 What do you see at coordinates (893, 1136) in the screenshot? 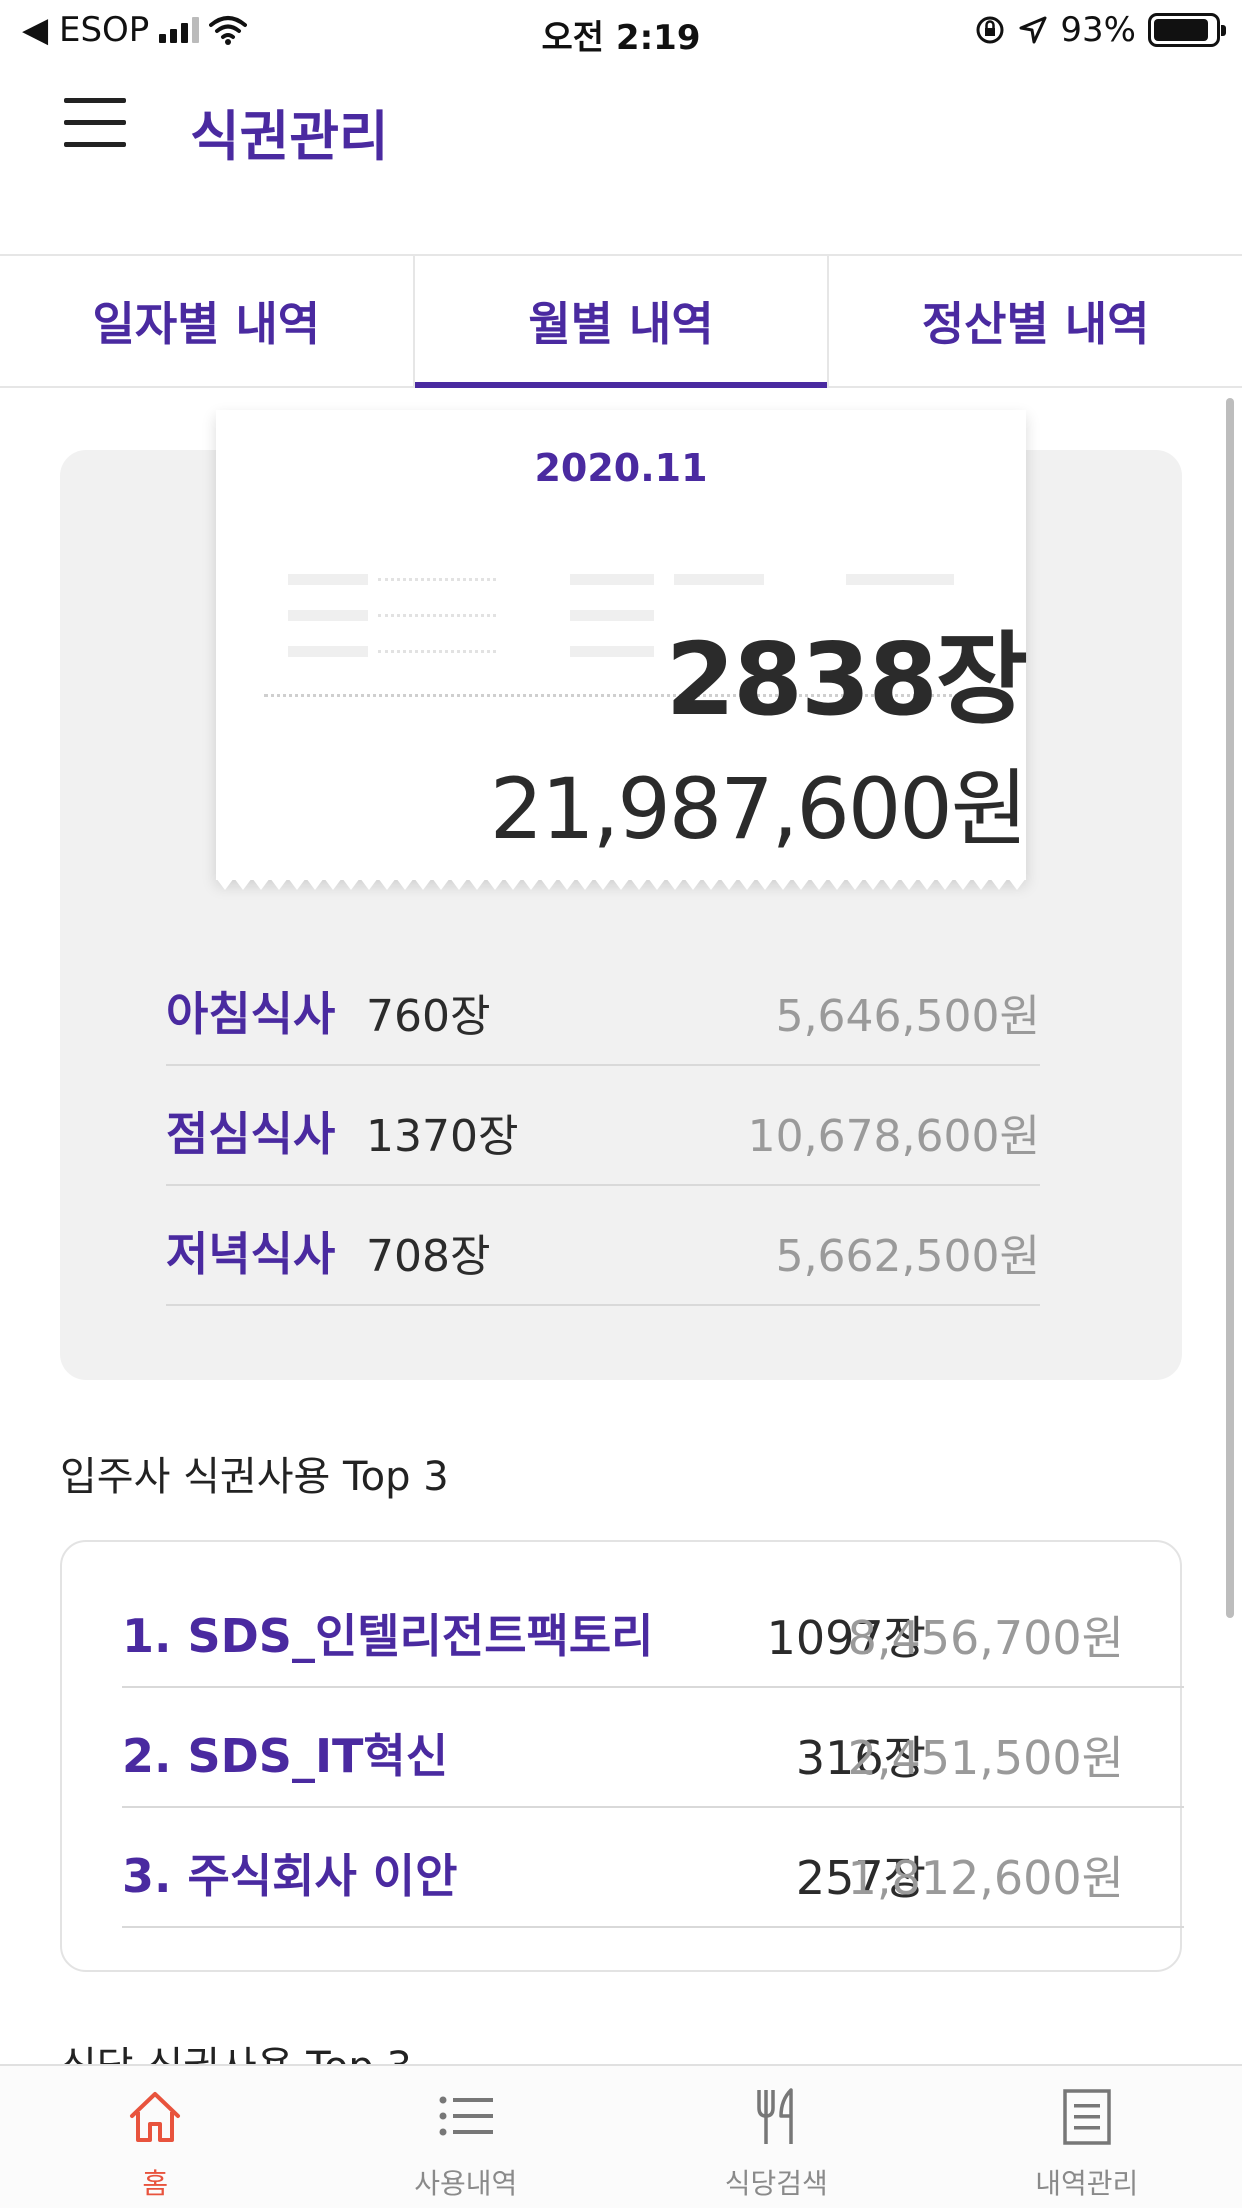
I see `meal-amount: 10,678,600원` at bounding box center [893, 1136].